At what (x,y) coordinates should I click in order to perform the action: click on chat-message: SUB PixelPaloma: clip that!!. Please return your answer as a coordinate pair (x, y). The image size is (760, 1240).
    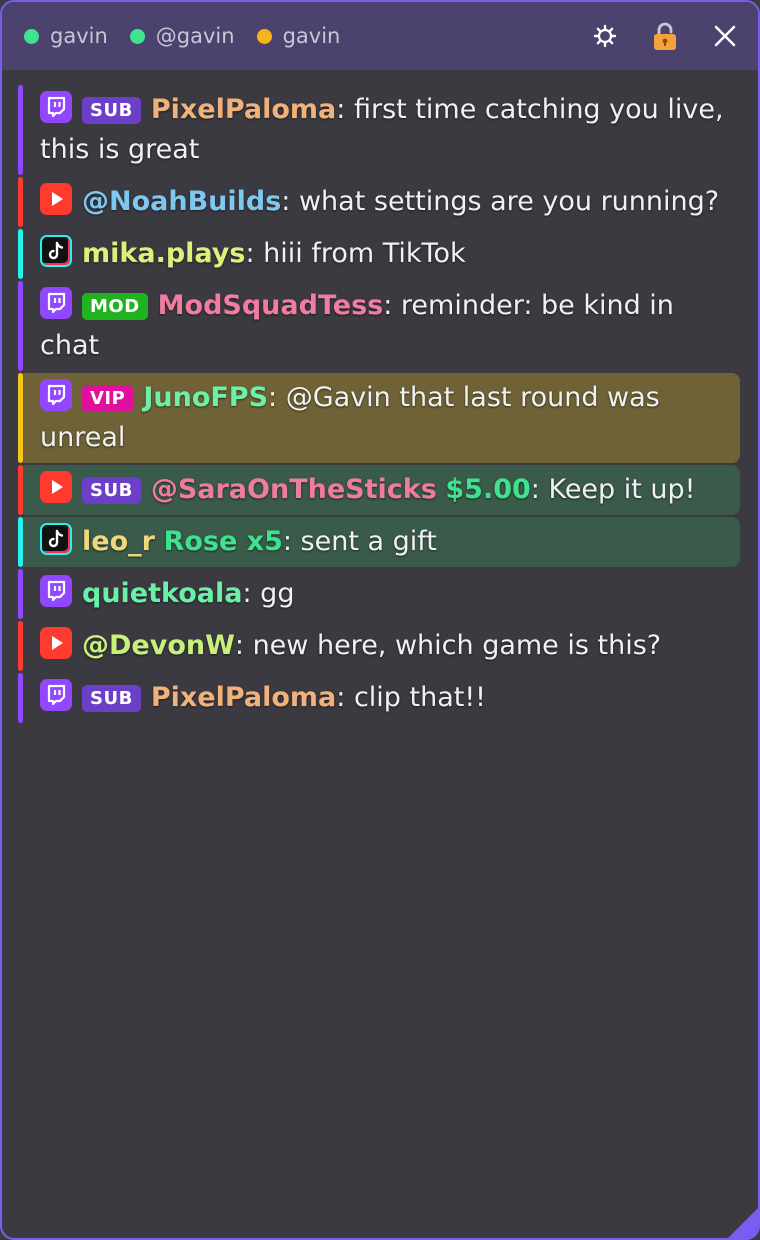
    Looking at the image, I should click on (379, 698).